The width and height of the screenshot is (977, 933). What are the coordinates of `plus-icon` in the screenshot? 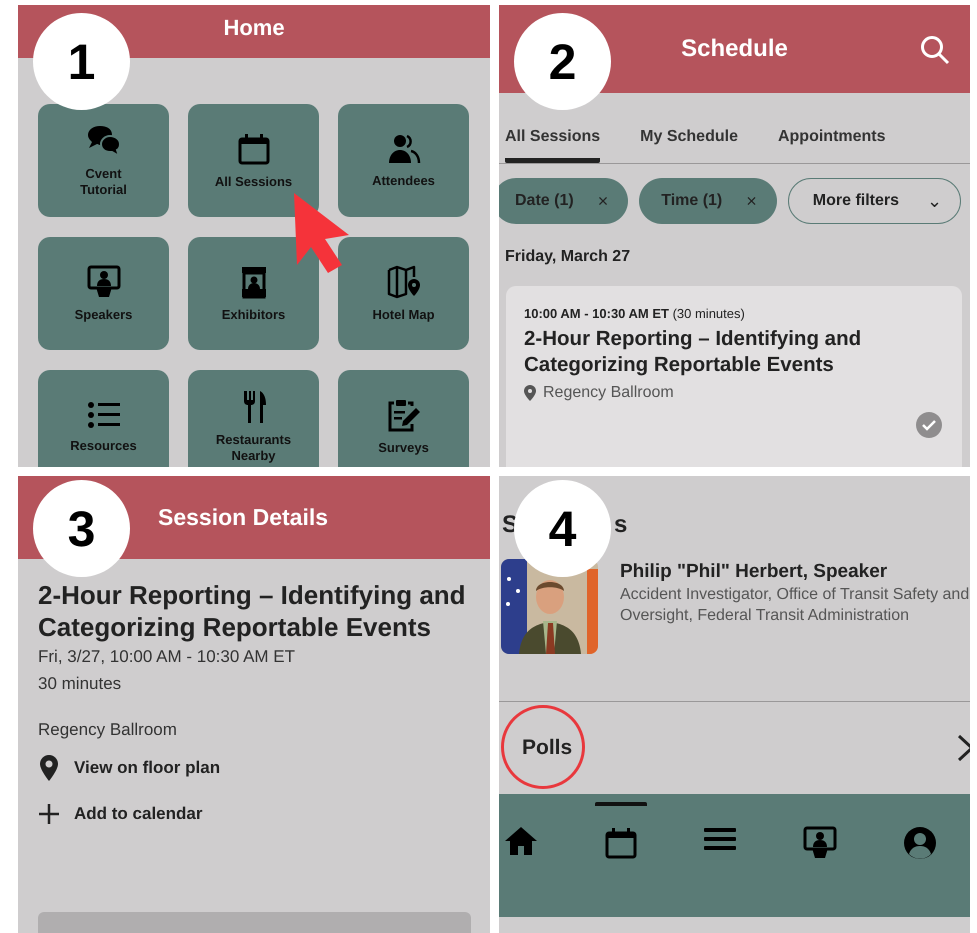 It's located at (49, 814).